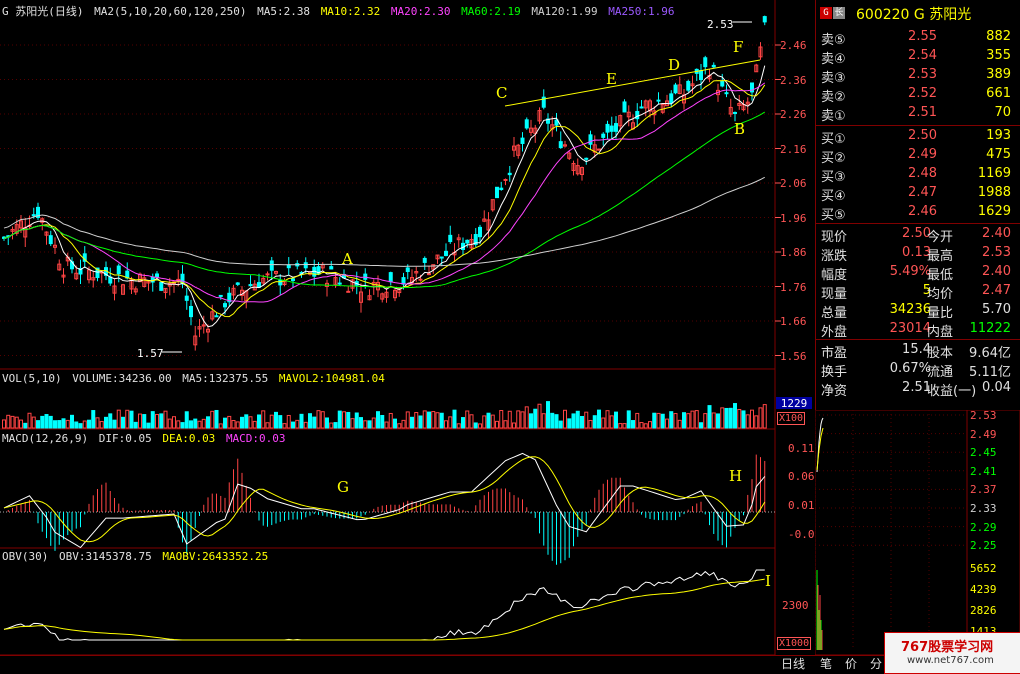  I want to click on ma10-label: MA10:2.32, so click(350, 11).